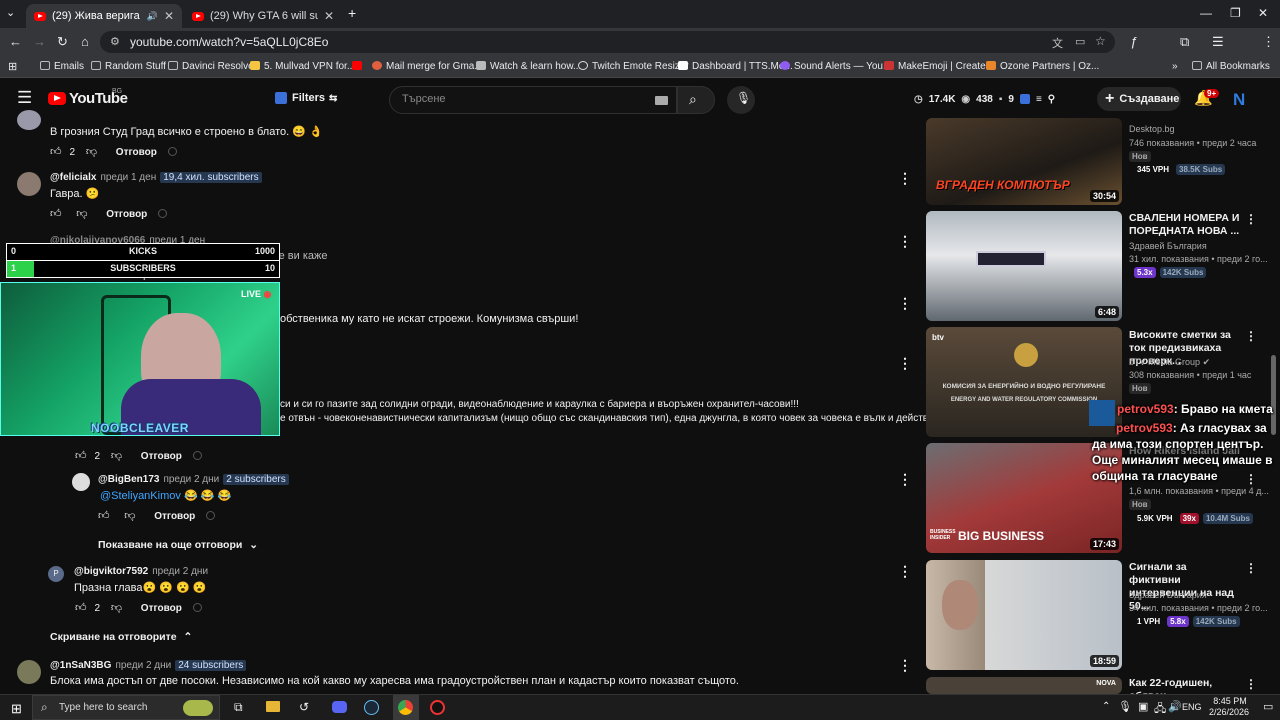  Describe the element at coordinates (140, 496) in the screenshot. I see `mention-link: @SteliyanKimov` at that location.